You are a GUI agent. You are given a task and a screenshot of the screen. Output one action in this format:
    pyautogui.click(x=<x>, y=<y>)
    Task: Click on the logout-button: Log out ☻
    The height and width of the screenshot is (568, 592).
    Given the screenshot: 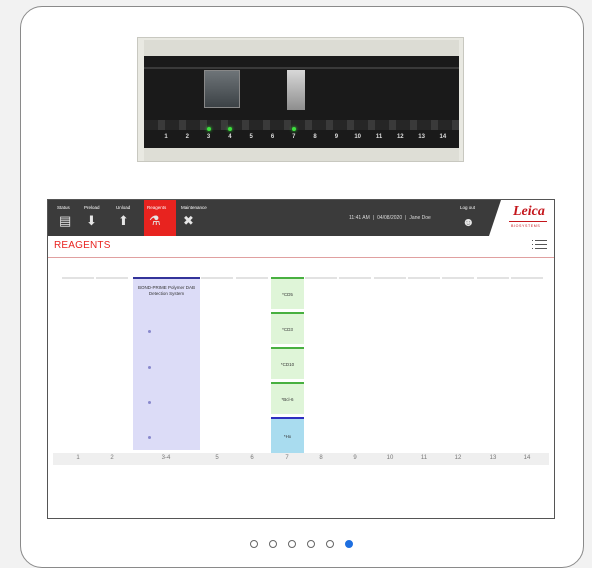 What is the action you would take?
    pyautogui.click(x=472, y=218)
    